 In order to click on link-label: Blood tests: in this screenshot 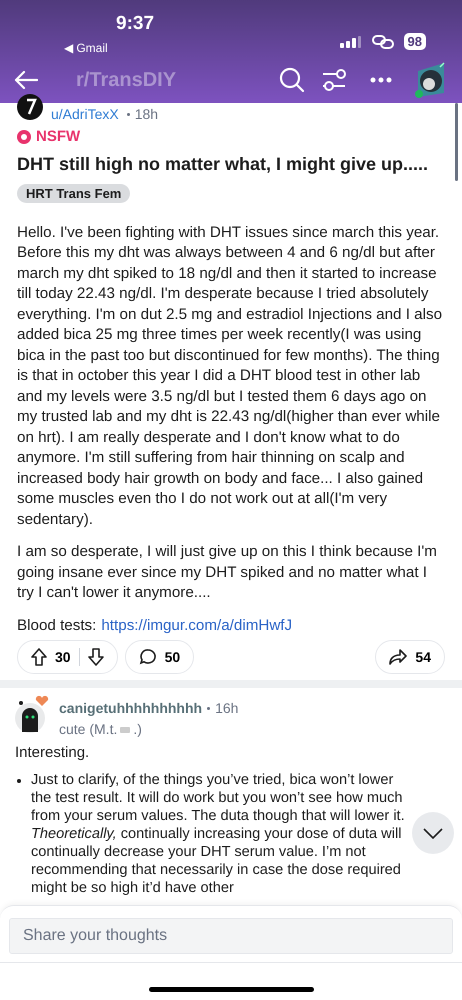, I will do `click(56, 626)`.